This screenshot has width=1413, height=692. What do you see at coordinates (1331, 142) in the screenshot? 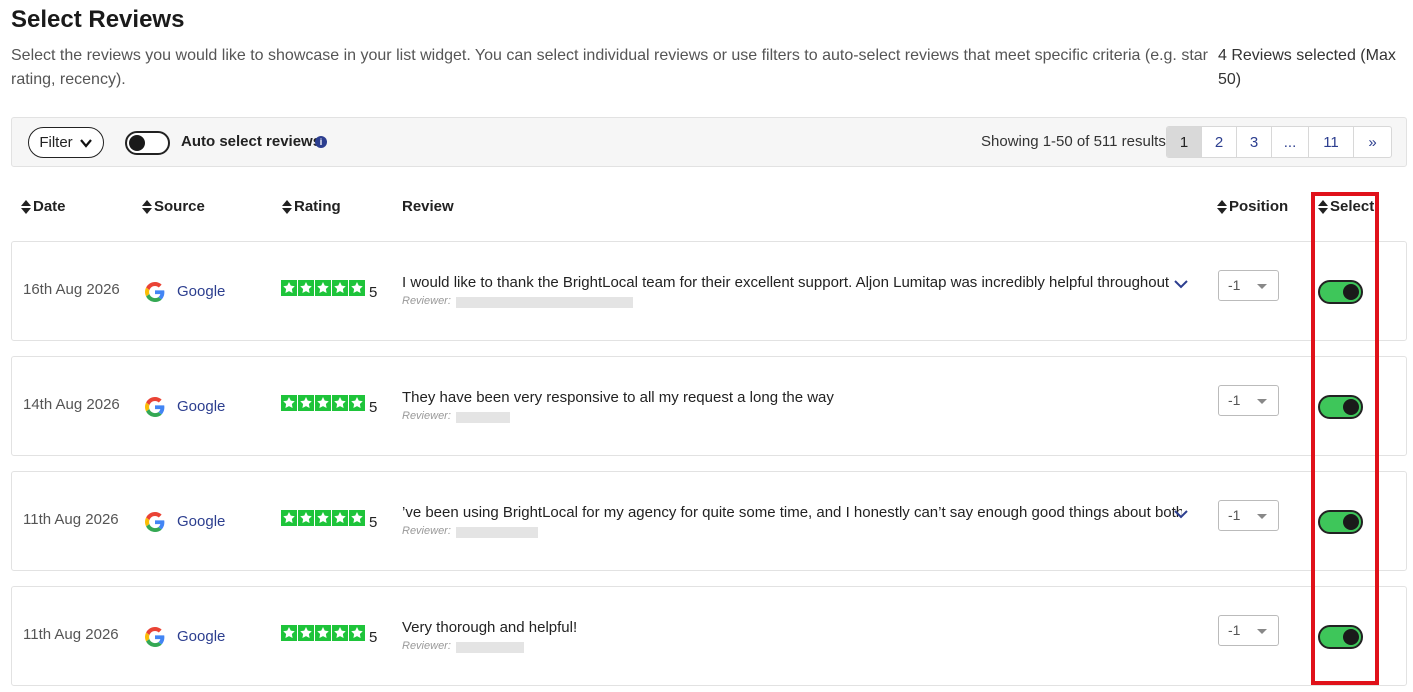
I see `page-11-button: 11` at bounding box center [1331, 142].